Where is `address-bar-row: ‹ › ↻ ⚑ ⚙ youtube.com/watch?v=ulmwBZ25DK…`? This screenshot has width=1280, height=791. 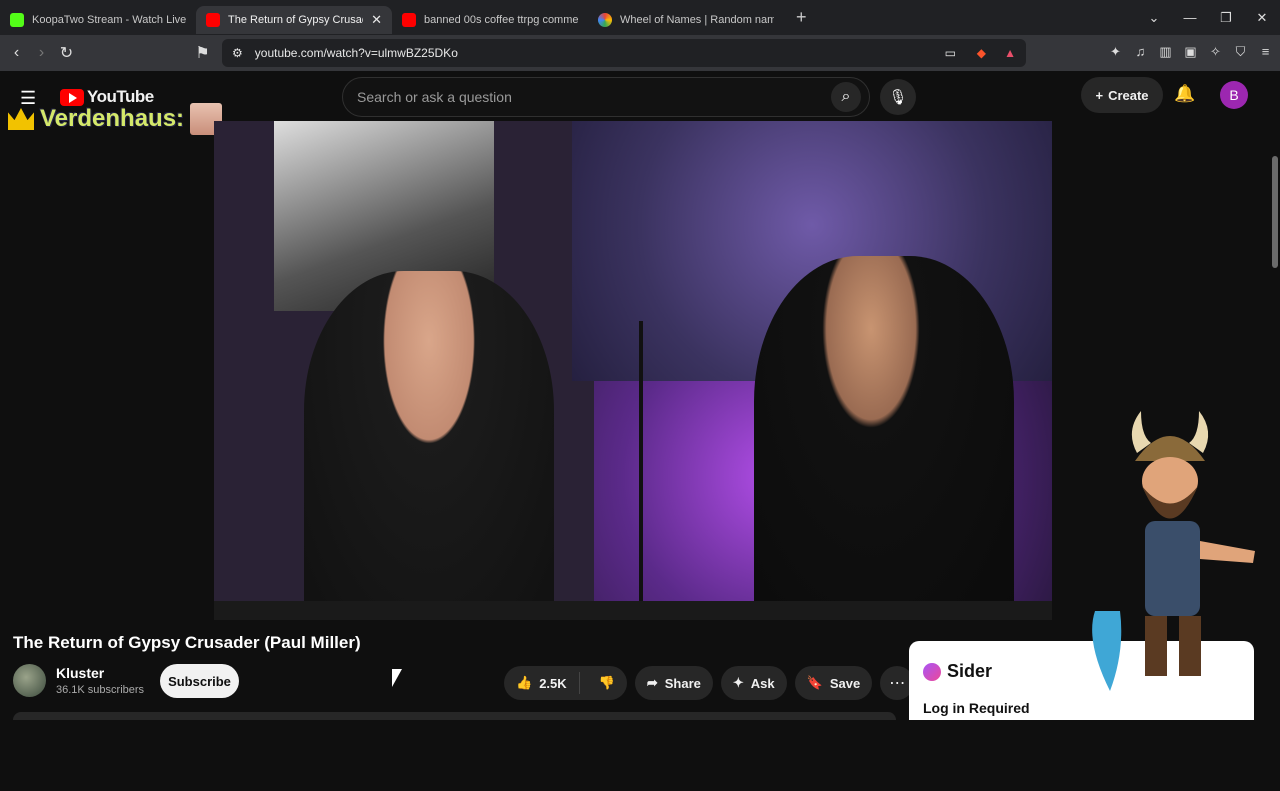
address-bar-row: ‹ › ↻ ⚑ ⚙ youtube.com/watch?v=ulmwBZ25DK… is located at coordinates (640, 53).